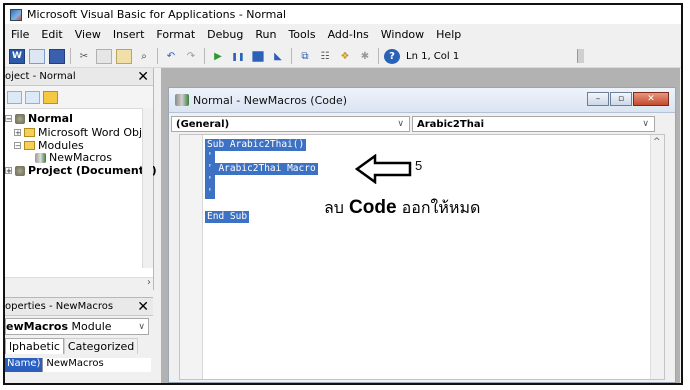 This screenshot has height=390, width=690. I want to click on code-dropdown-bar: (General) ∨ Arabic2Thai ∨, so click(422, 124).